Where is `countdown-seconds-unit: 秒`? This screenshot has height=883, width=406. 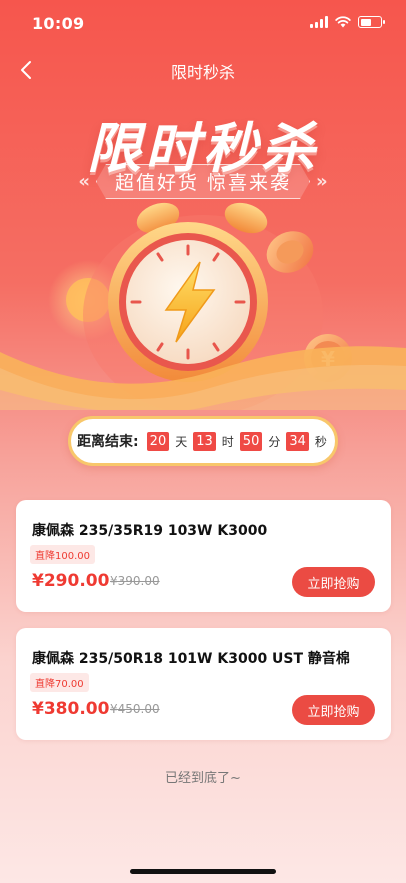
countdown-seconds-unit: 秒 is located at coordinates (320, 441).